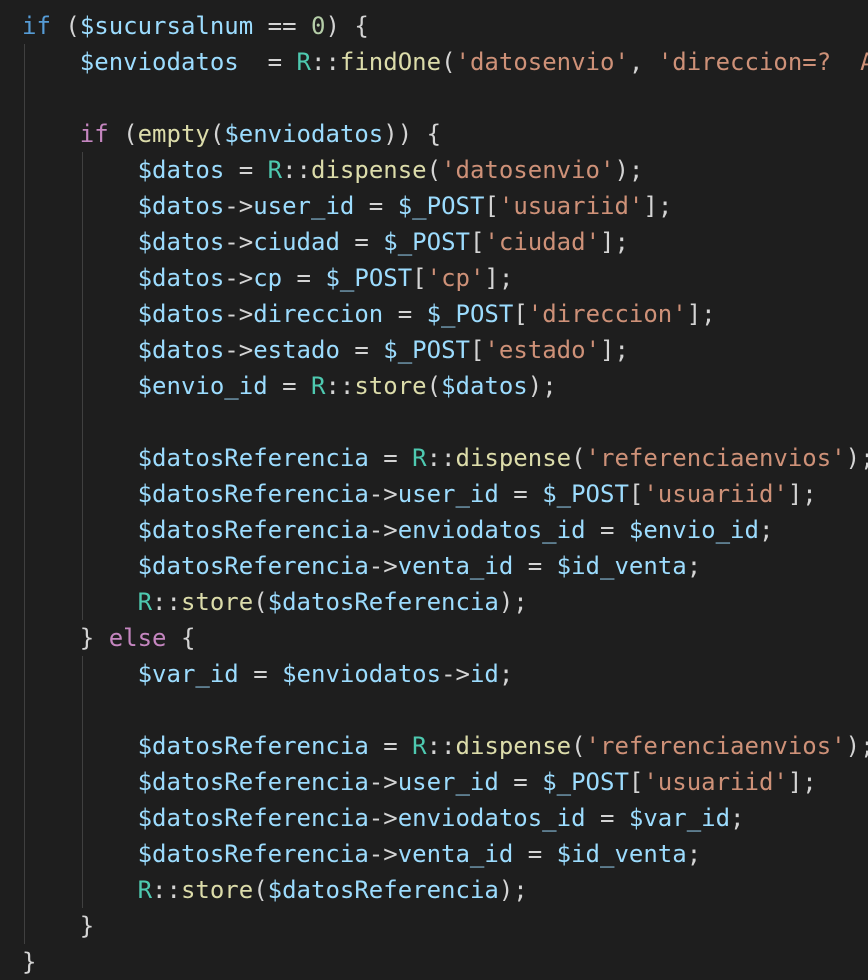 The width and height of the screenshot is (868, 980). What do you see at coordinates (542, 386) in the screenshot?
I see `code-token-punc: );` at bounding box center [542, 386].